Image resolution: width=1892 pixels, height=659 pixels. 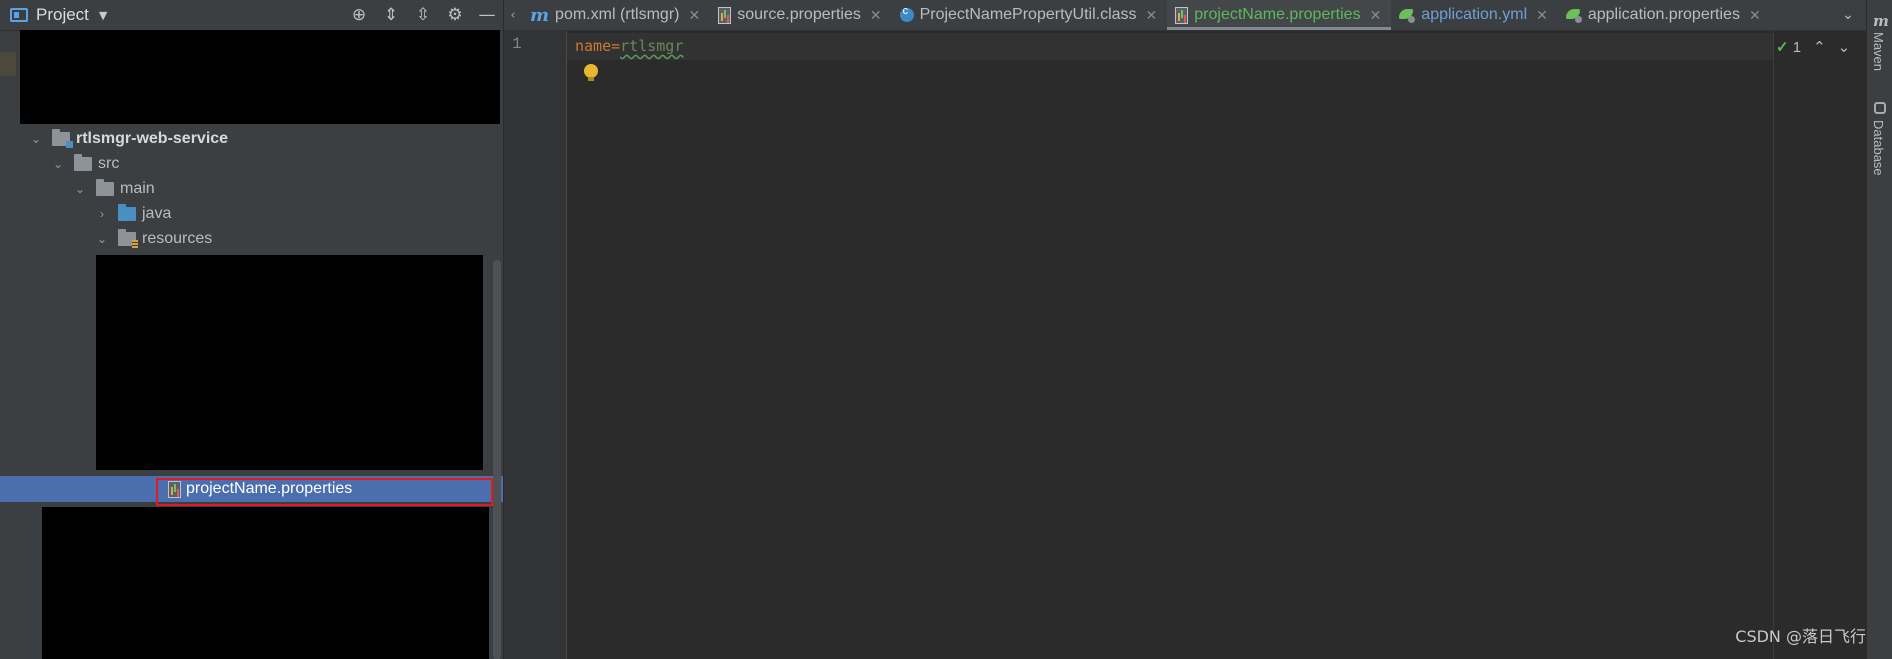 What do you see at coordinates (1880, 108) in the screenshot?
I see `database-icon` at bounding box center [1880, 108].